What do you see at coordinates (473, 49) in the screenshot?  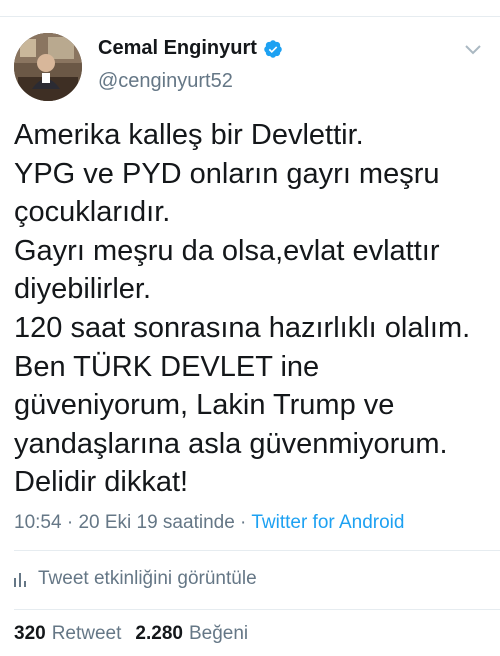 I see `chevron-down-icon` at bounding box center [473, 49].